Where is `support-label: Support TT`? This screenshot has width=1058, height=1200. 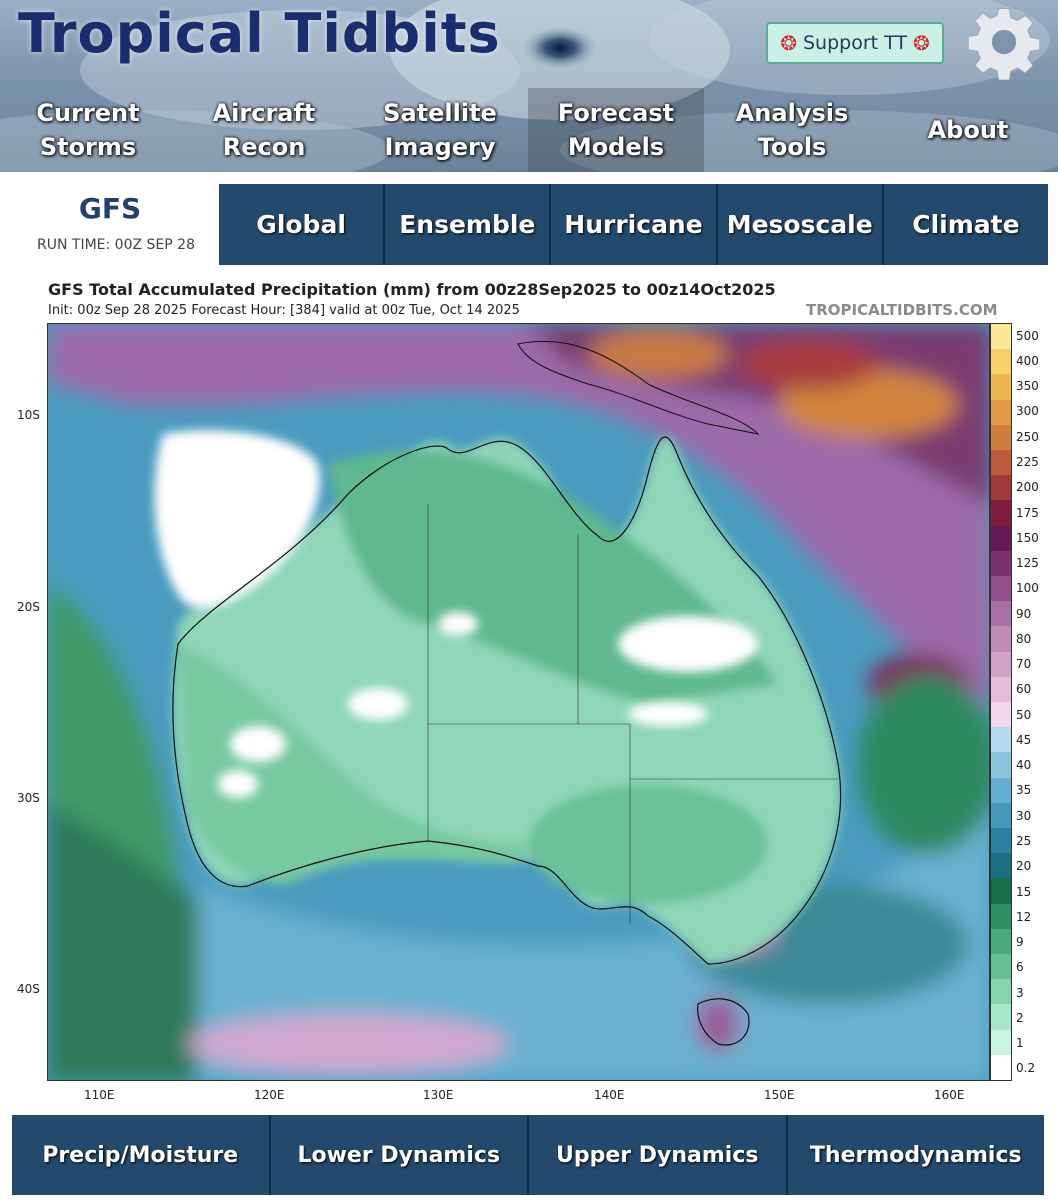
support-label: Support TT is located at coordinates (855, 43).